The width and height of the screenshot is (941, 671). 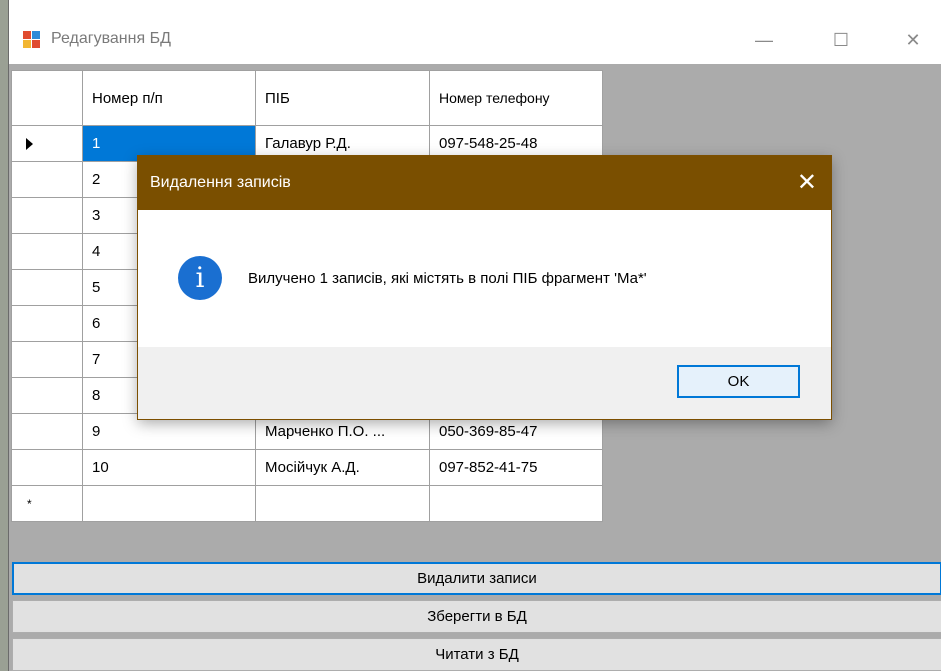 I want to click on row-header-current, so click(x=47, y=143).